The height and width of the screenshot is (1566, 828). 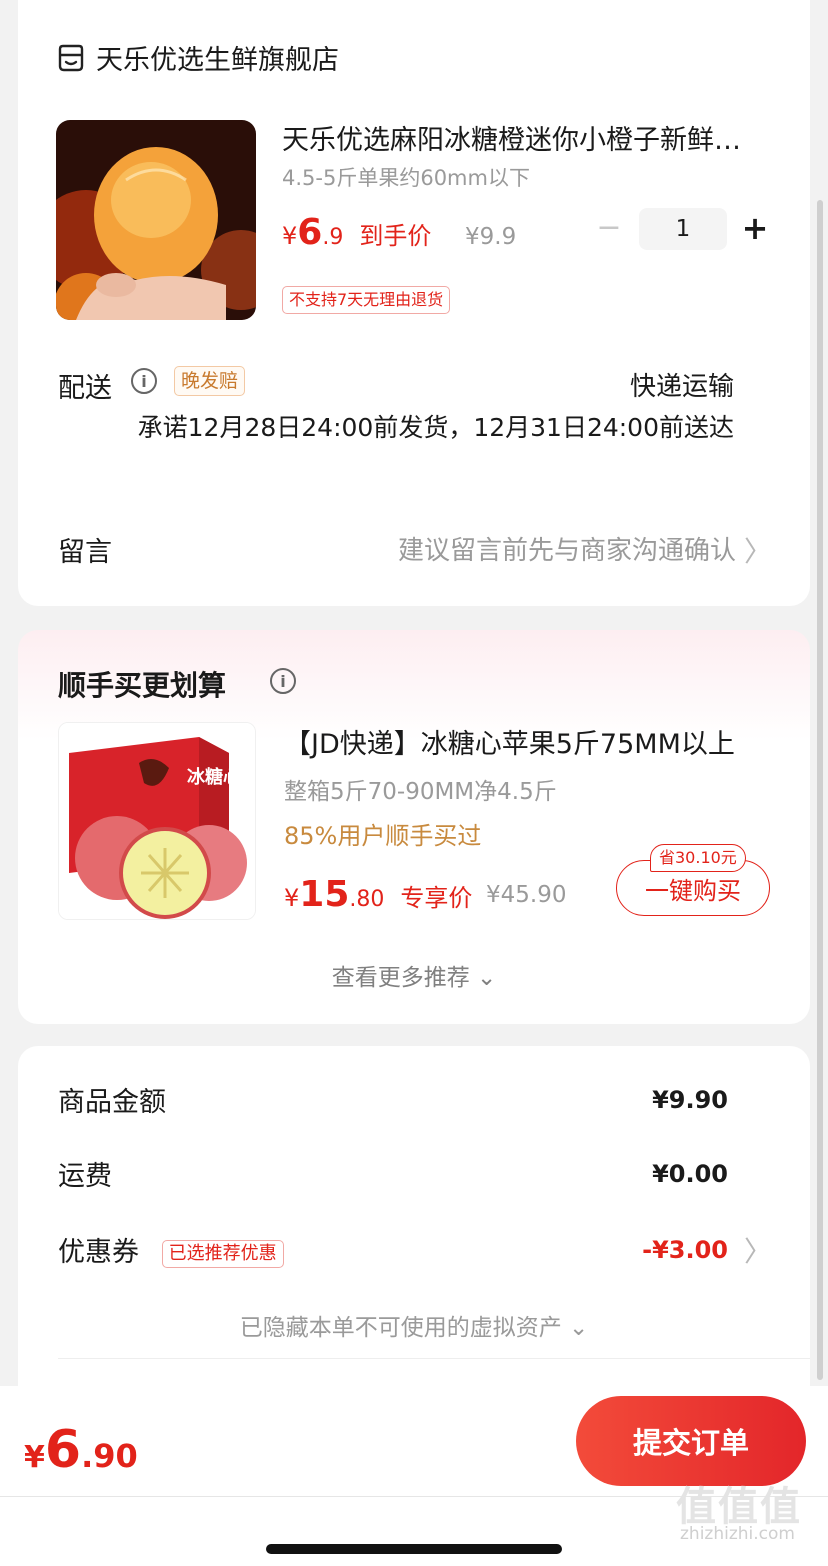 I want to click on no-return-tag: 不支持7天无理由退货, so click(x=366, y=300).